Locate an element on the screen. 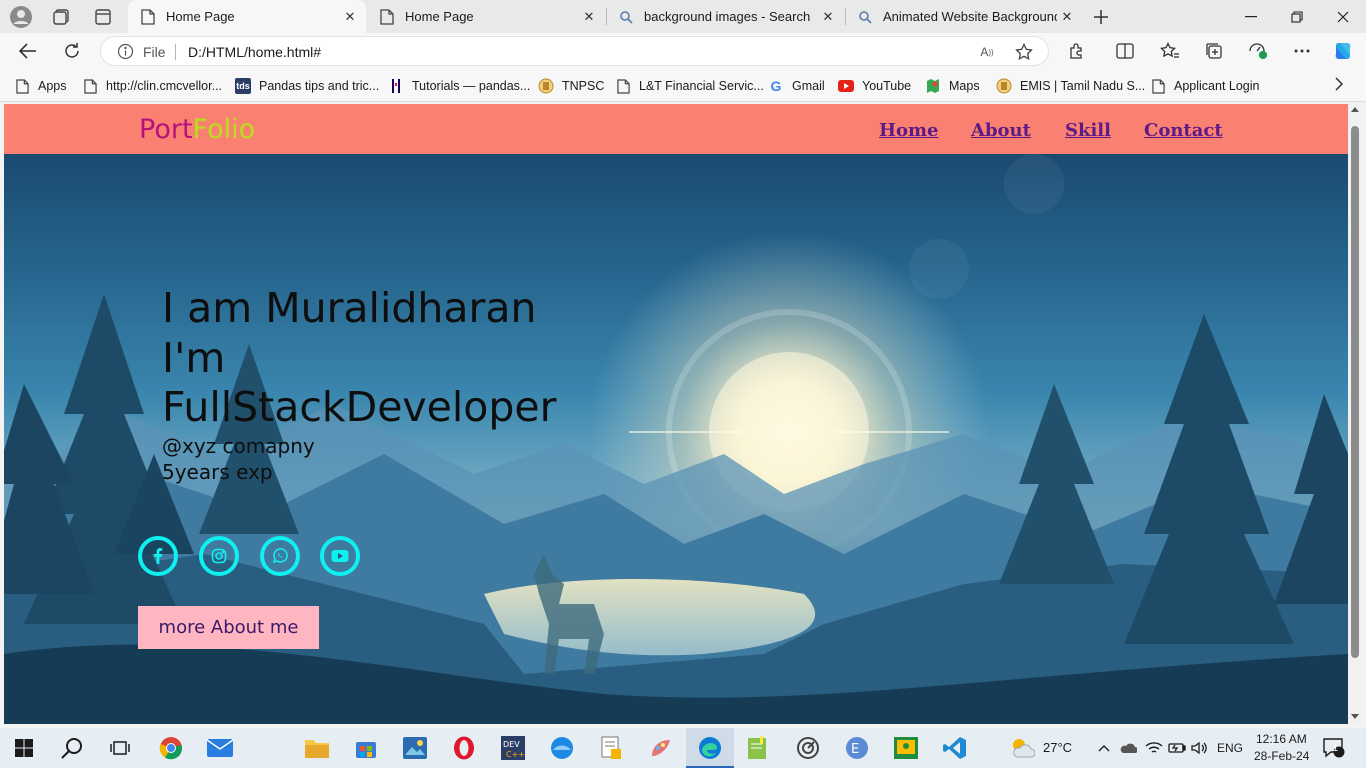 This screenshot has width=1366, height=768. youtube-icon is located at coordinates (340, 556).